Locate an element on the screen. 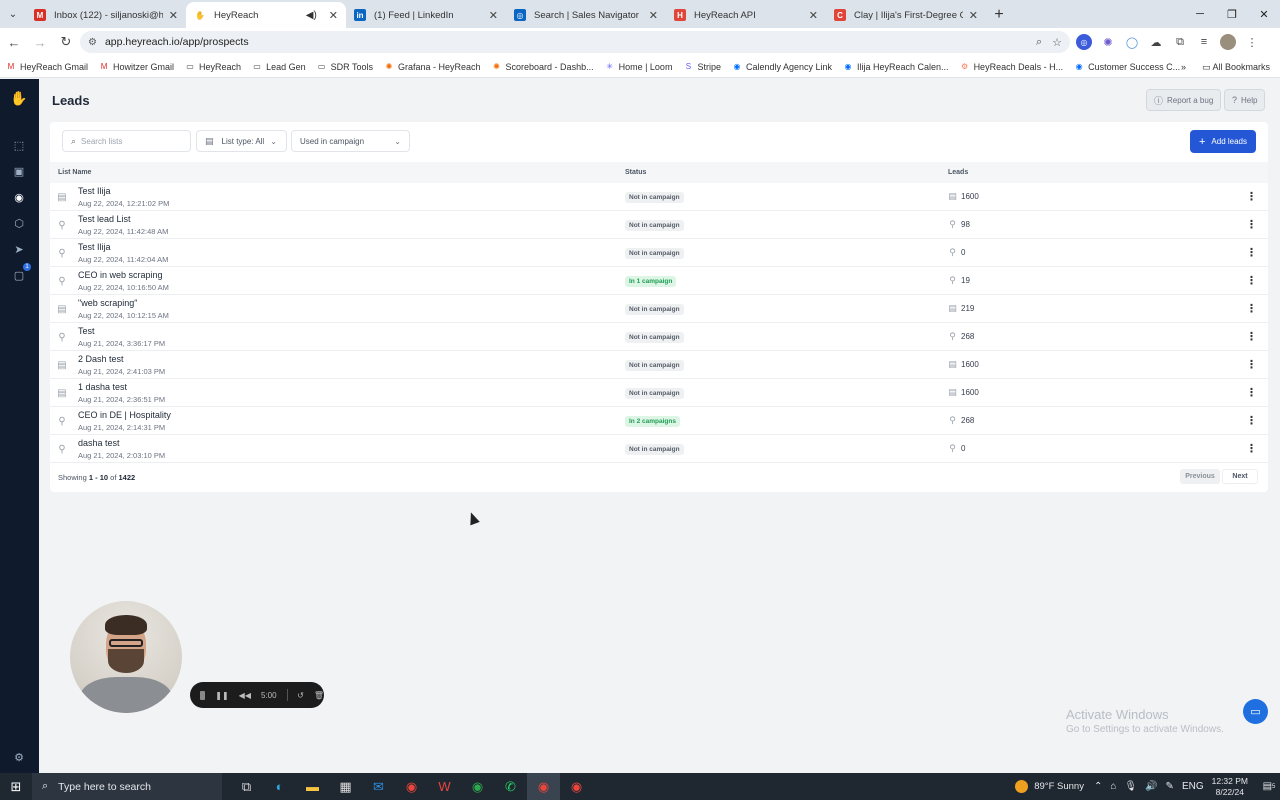 This screenshot has height=800, width=1280. more-bookmarks-icon: » is located at coordinates (1183, 67).